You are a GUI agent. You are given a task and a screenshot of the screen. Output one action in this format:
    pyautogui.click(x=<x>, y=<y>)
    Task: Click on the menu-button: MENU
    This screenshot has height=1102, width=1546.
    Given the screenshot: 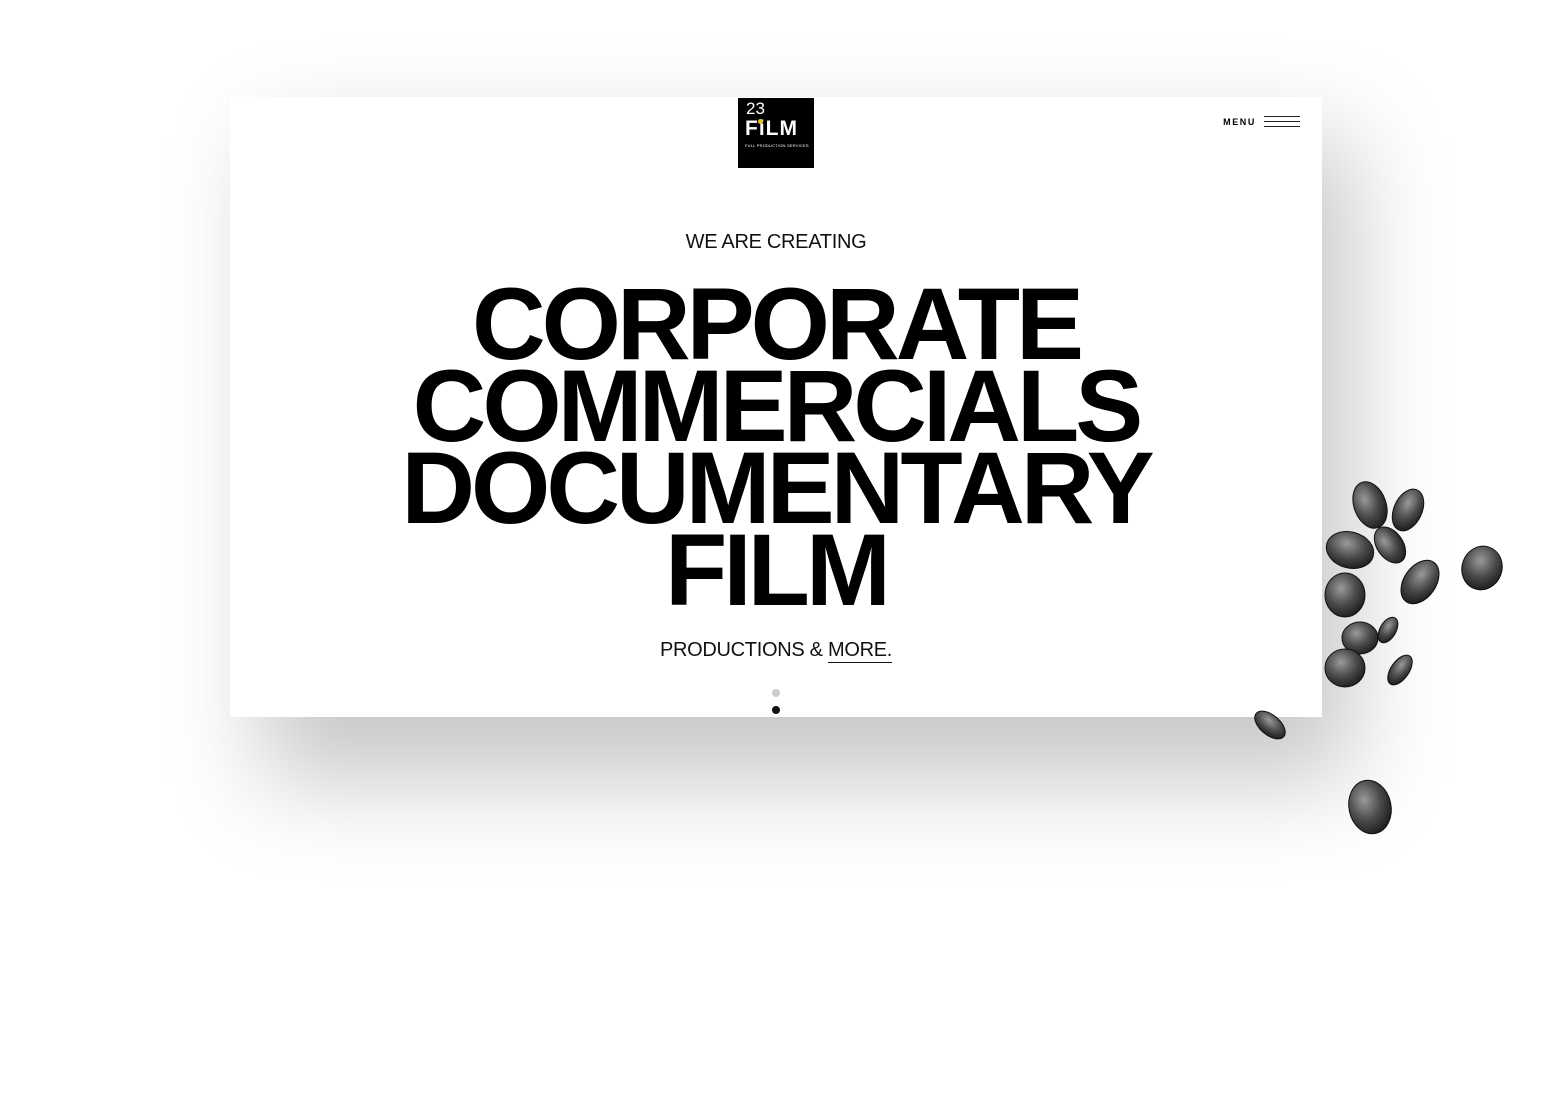 What is the action you would take?
    pyautogui.click(x=1261, y=122)
    